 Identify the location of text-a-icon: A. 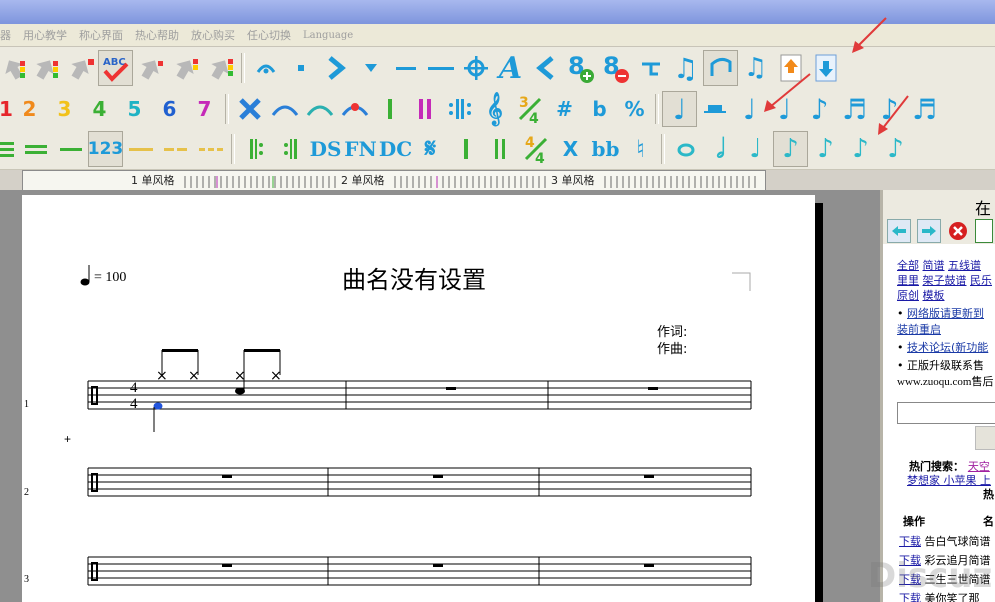
(510, 68).